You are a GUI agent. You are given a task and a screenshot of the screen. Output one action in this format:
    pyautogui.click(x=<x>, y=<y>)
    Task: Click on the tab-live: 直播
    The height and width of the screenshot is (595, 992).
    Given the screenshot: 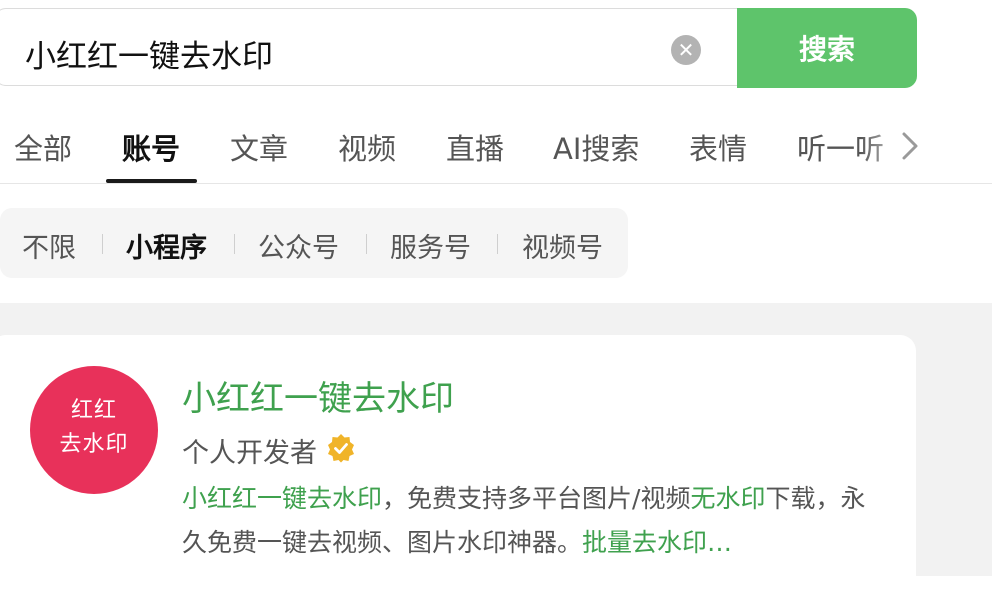 What is the action you would take?
    pyautogui.click(x=475, y=147)
    